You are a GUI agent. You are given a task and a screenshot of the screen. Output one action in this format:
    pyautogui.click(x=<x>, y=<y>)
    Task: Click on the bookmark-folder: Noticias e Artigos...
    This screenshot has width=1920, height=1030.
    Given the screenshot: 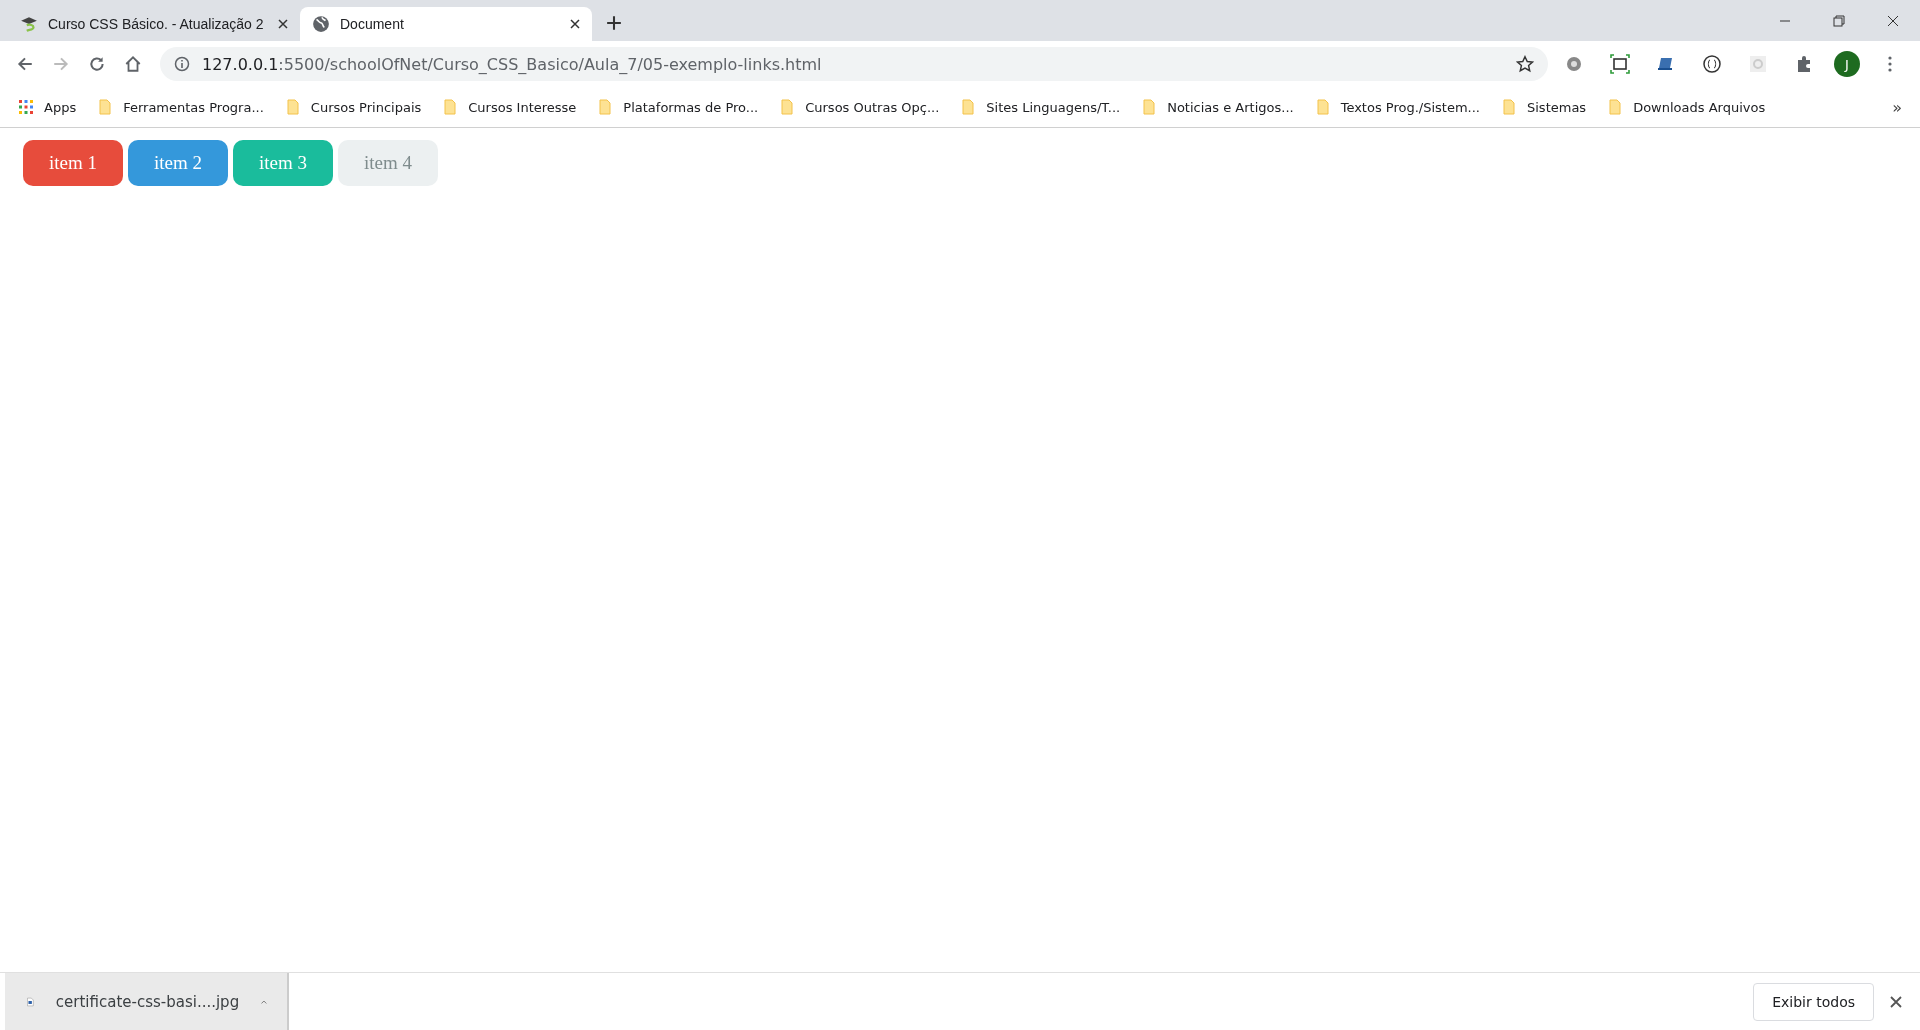 What is the action you would take?
    pyautogui.click(x=1217, y=107)
    